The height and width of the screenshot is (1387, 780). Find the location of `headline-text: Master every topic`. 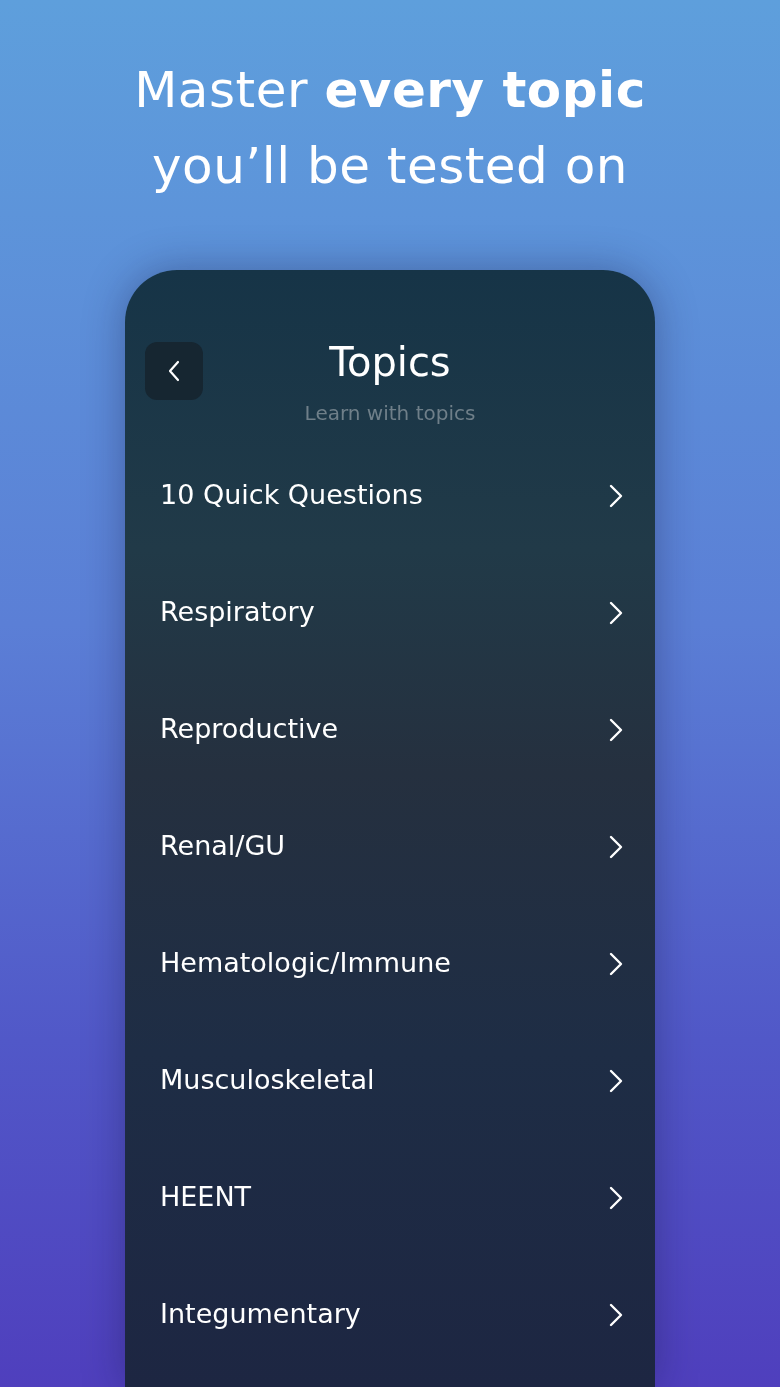

headline-text: Master every topic is located at coordinates (390, 90).